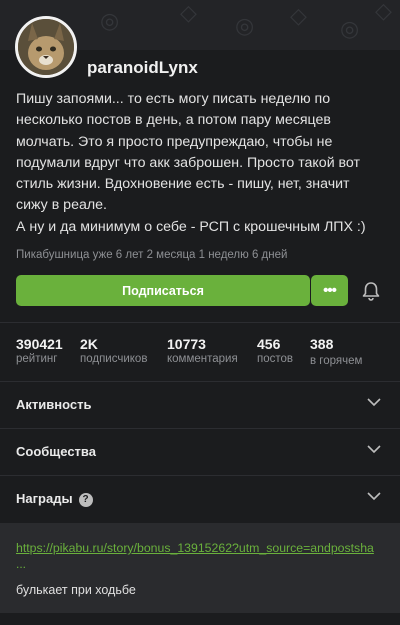 This screenshot has width=400, height=625. Describe the element at coordinates (200, 322) in the screenshot. I see `divider` at that location.